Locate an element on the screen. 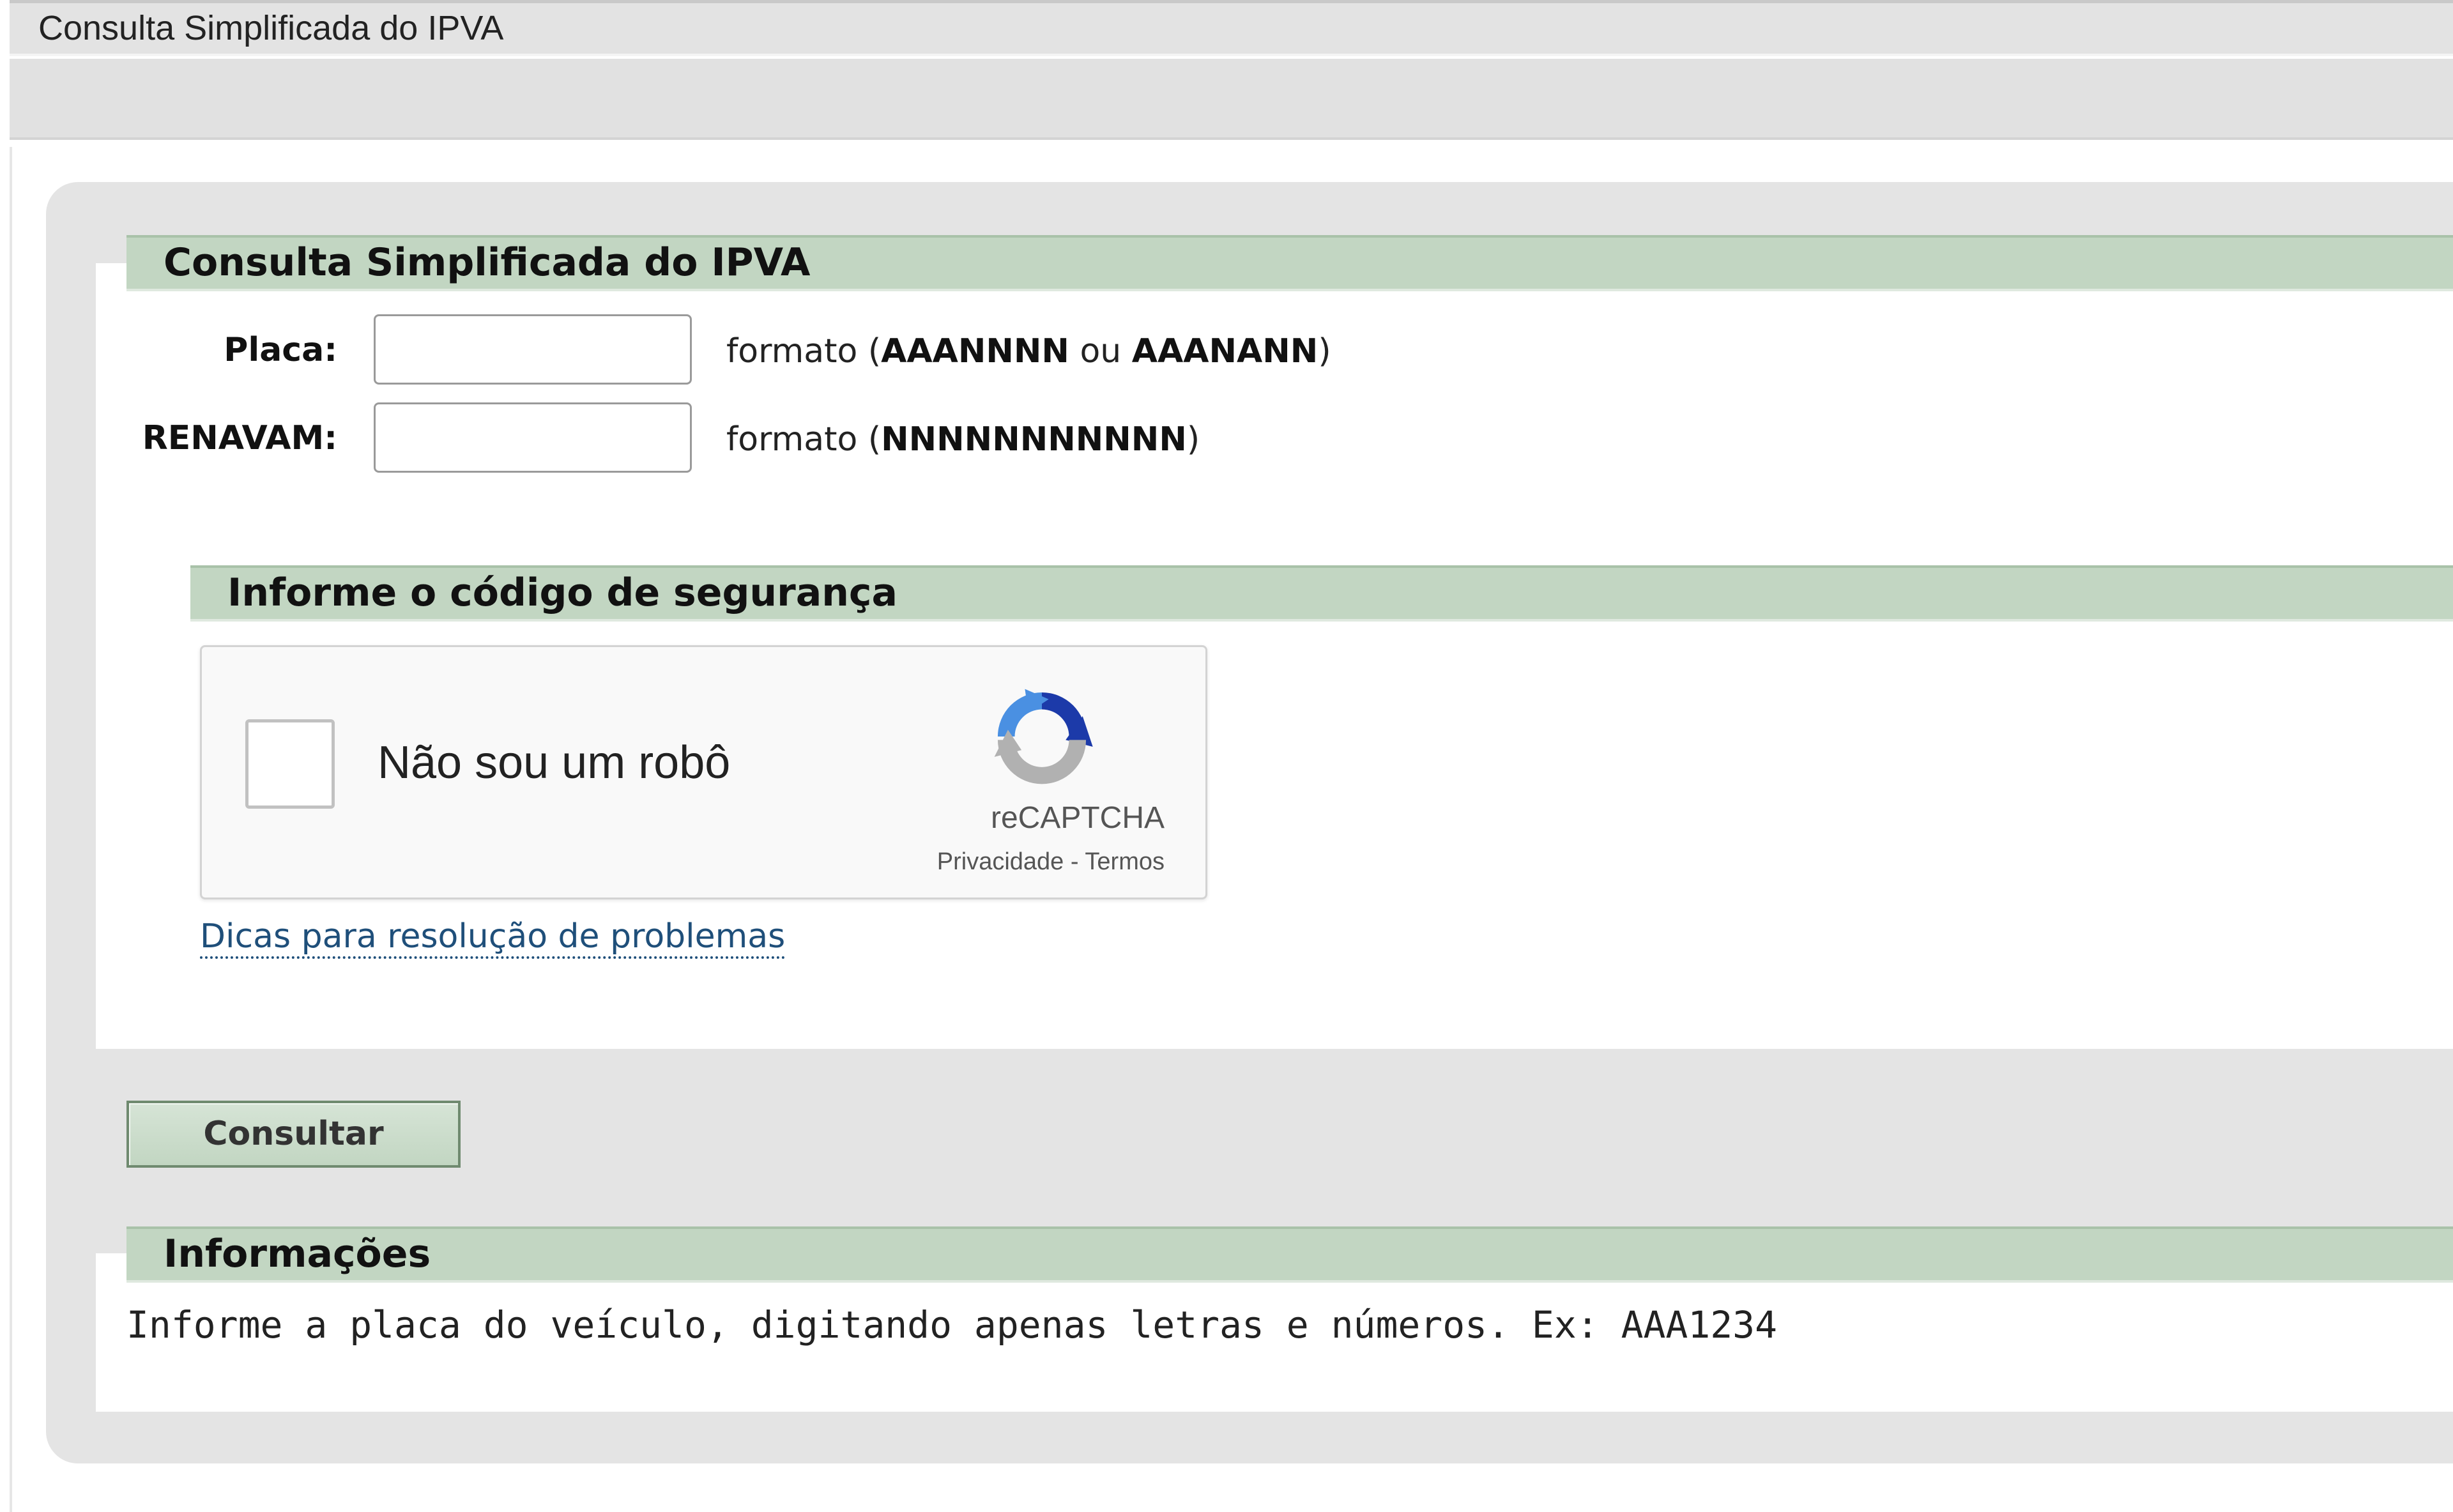  placa-hint-suffix: ) is located at coordinates (1324, 351).